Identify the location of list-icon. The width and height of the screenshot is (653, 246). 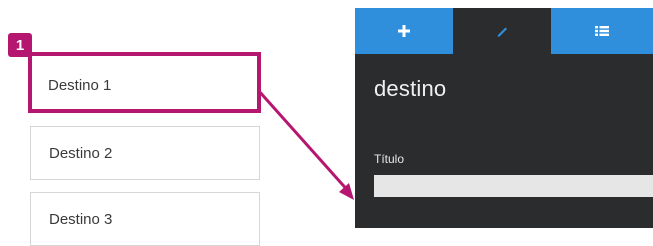
(602, 31).